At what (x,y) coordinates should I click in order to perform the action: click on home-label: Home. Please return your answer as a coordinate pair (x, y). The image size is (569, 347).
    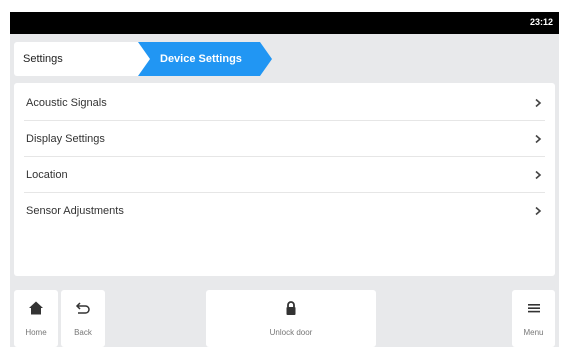
    Looking at the image, I should click on (36, 332).